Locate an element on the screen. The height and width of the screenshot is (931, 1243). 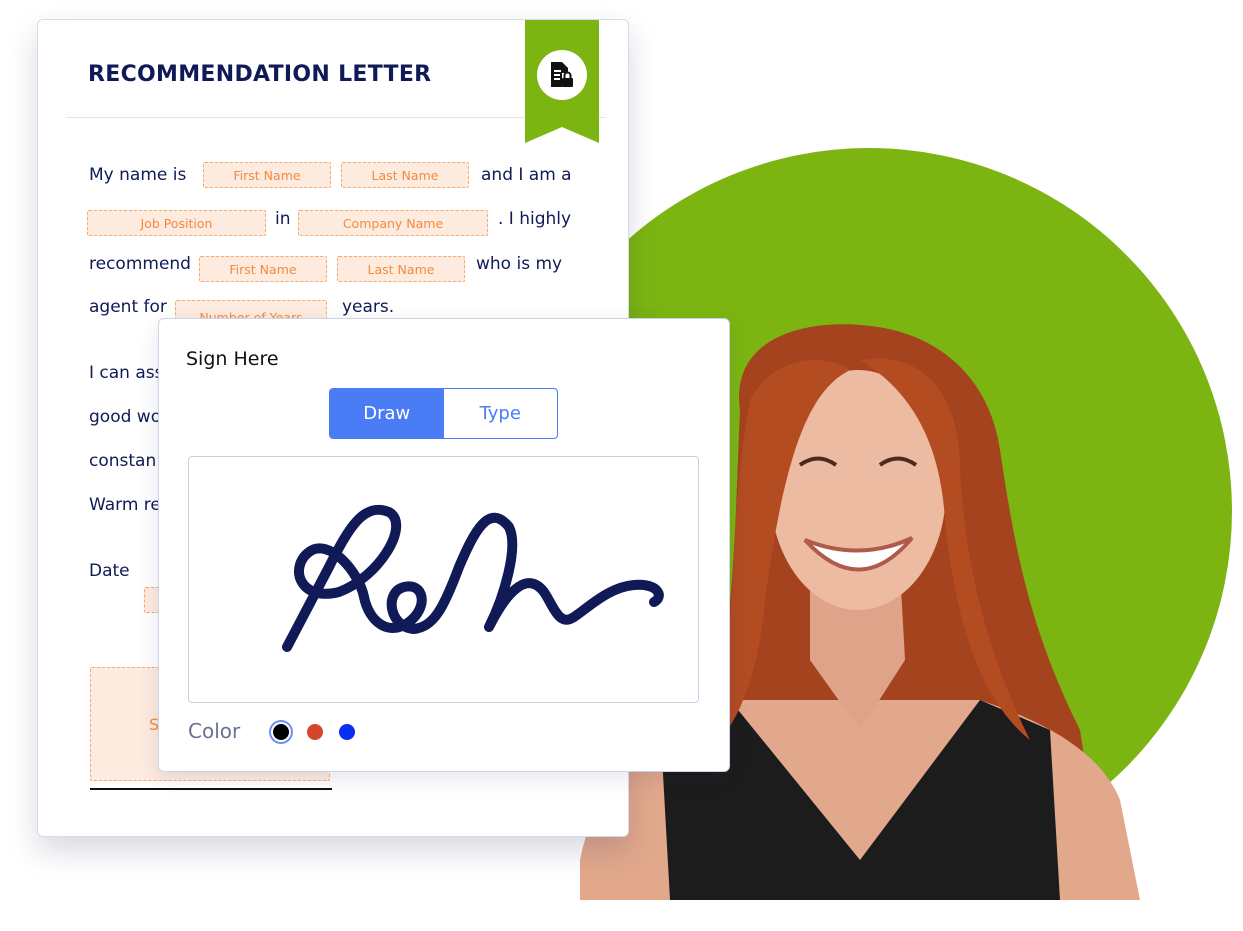
text-paragraph-line-3: constan is located at coordinates (123, 461).